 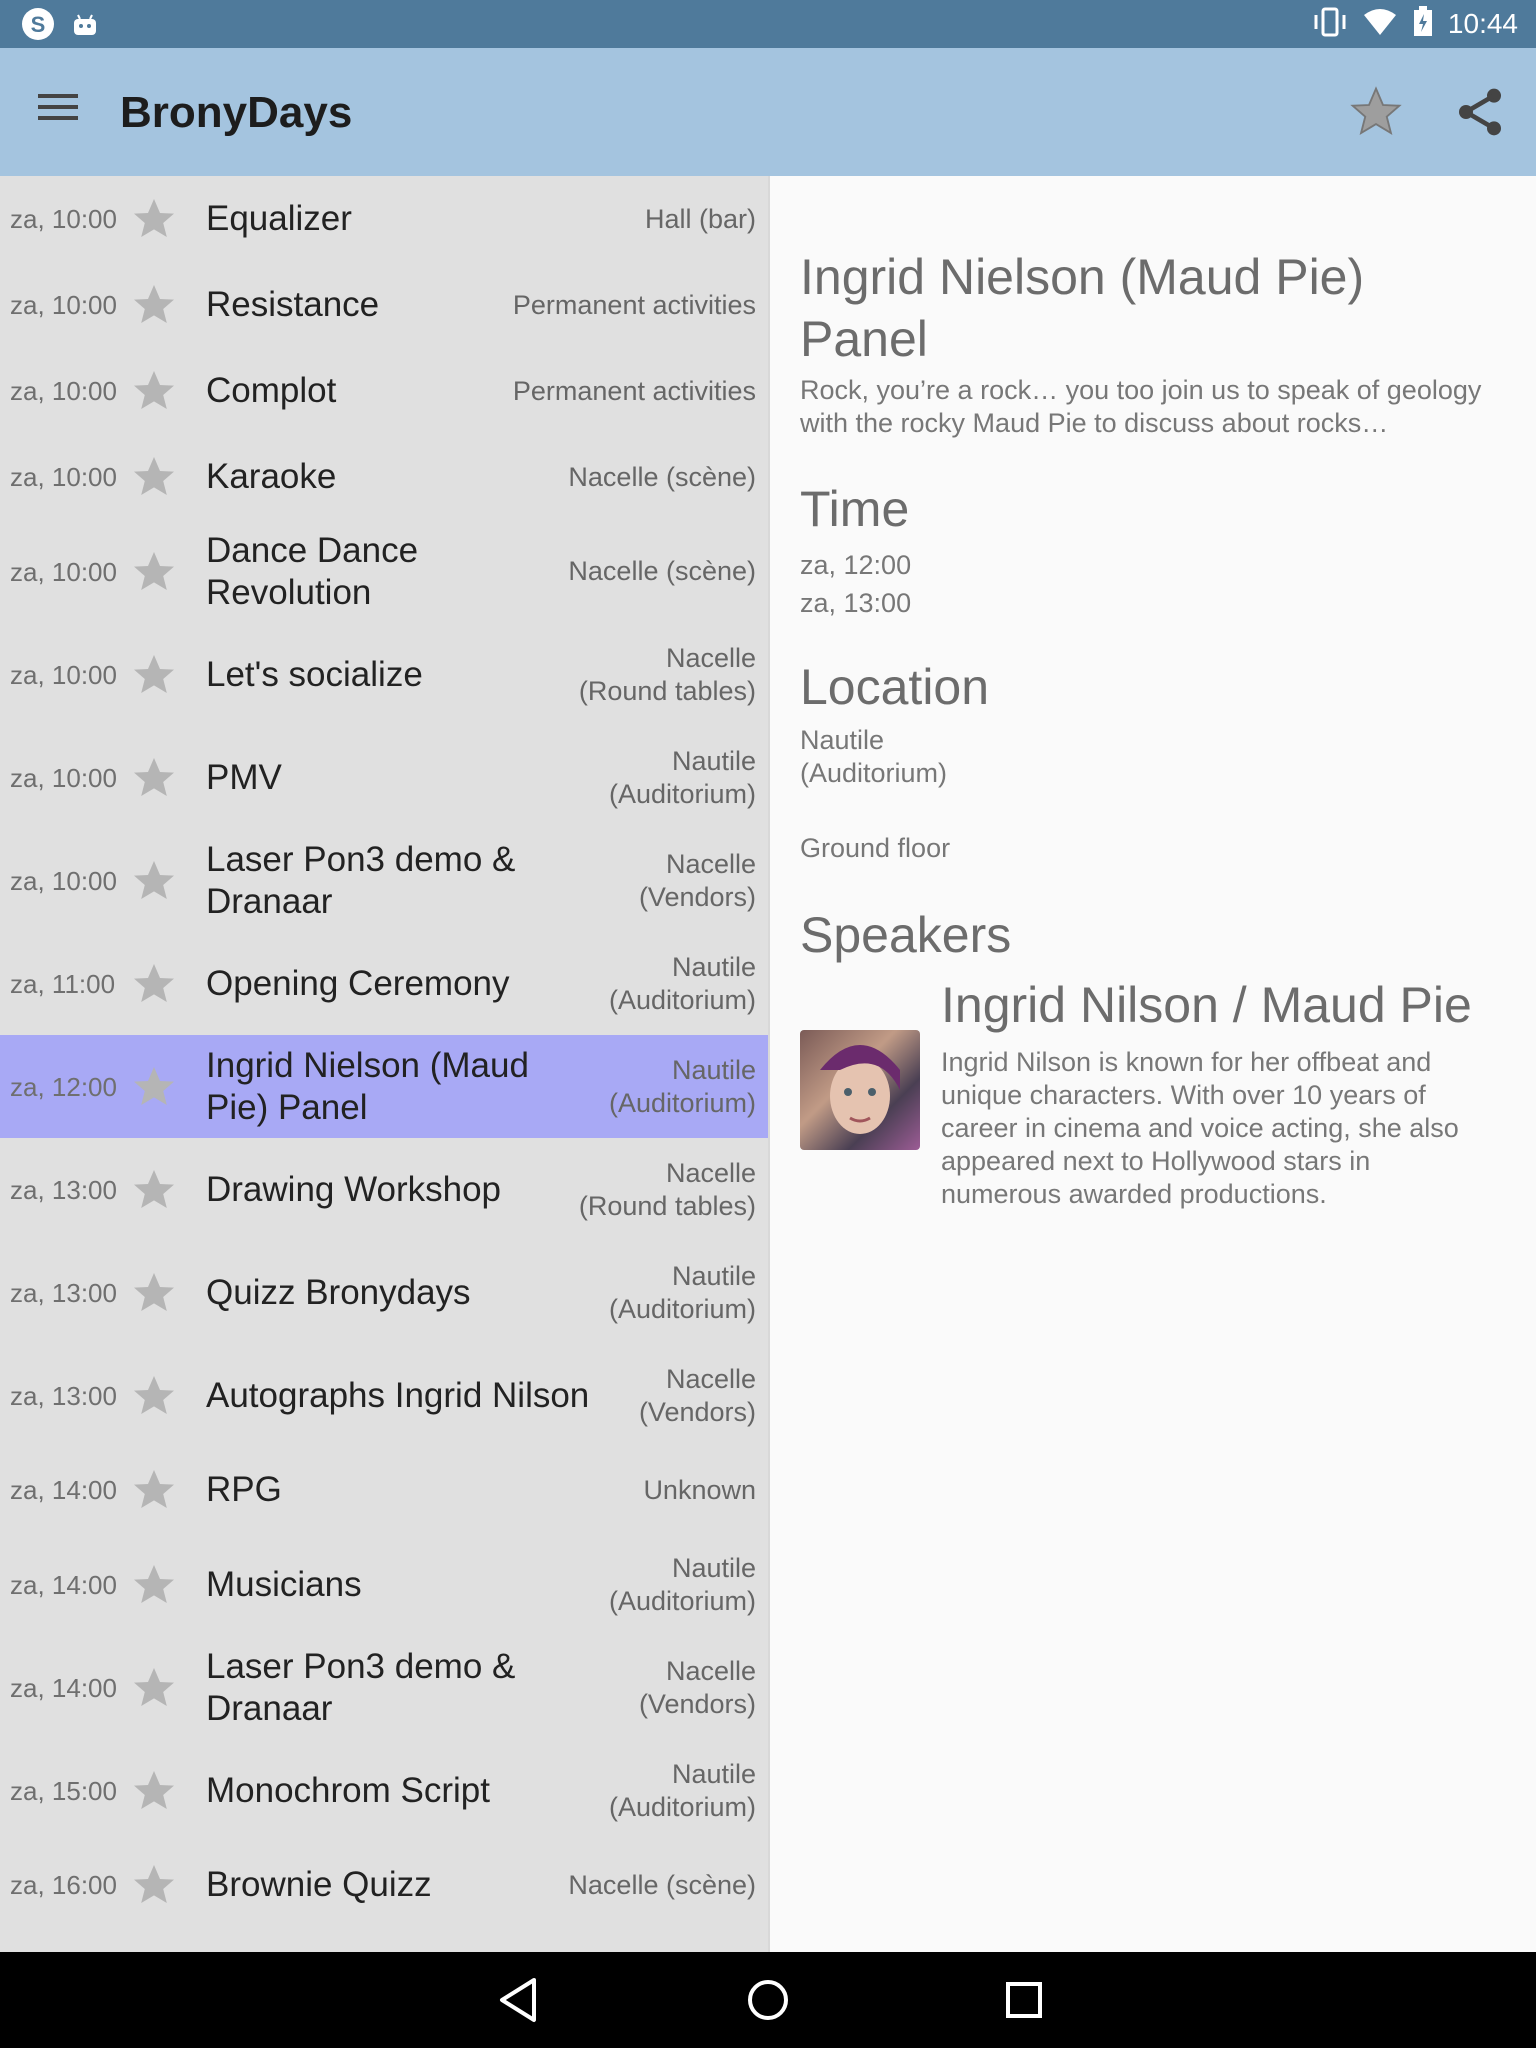 I want to click on event-row: za, 10:00 Complot Permanent activities, so click(x=384, y=391).